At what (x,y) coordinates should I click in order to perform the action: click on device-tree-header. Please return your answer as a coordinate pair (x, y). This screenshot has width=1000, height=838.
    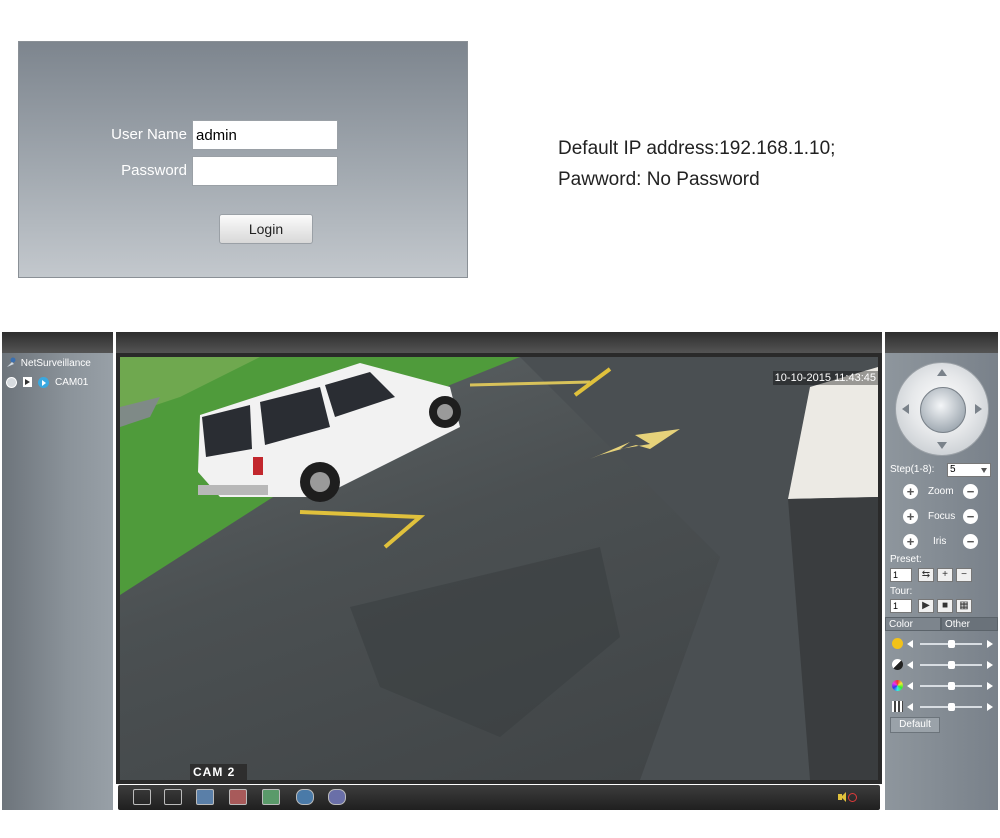
    Looking at the image, I should click on (57, 342).